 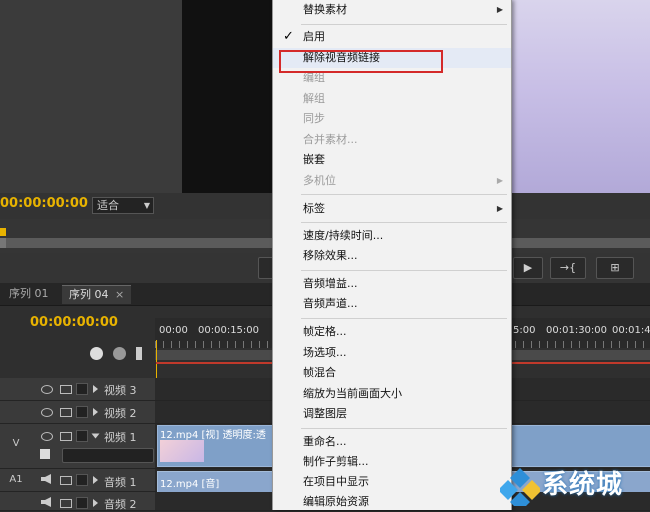 What do you see at coordinates (173, 330) in the screenshot?
I see `ruler-label: 00:00` at bounding box center [173, 330].